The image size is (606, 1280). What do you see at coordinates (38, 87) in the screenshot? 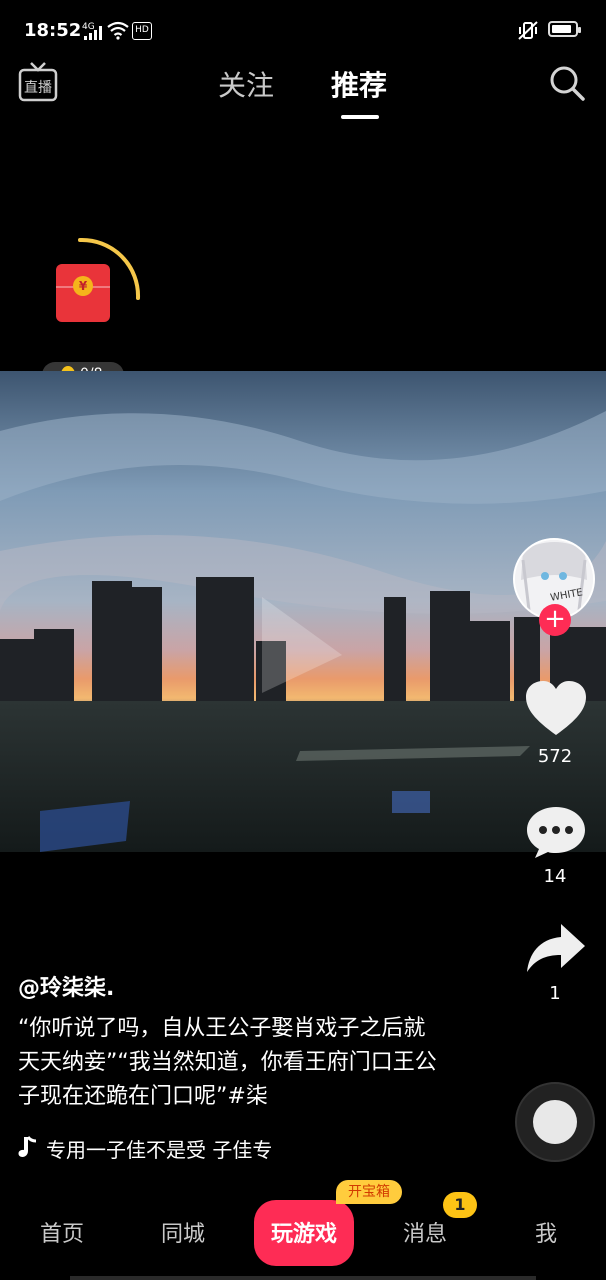
I see `live-label: 直播` at bounding box center [38, 87].